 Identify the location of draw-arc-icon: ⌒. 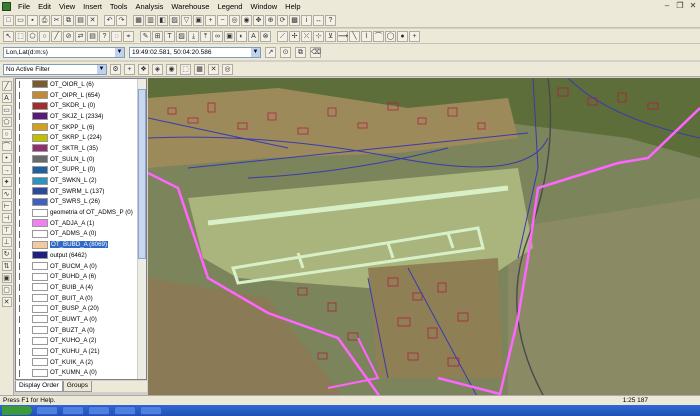
(6, 146).